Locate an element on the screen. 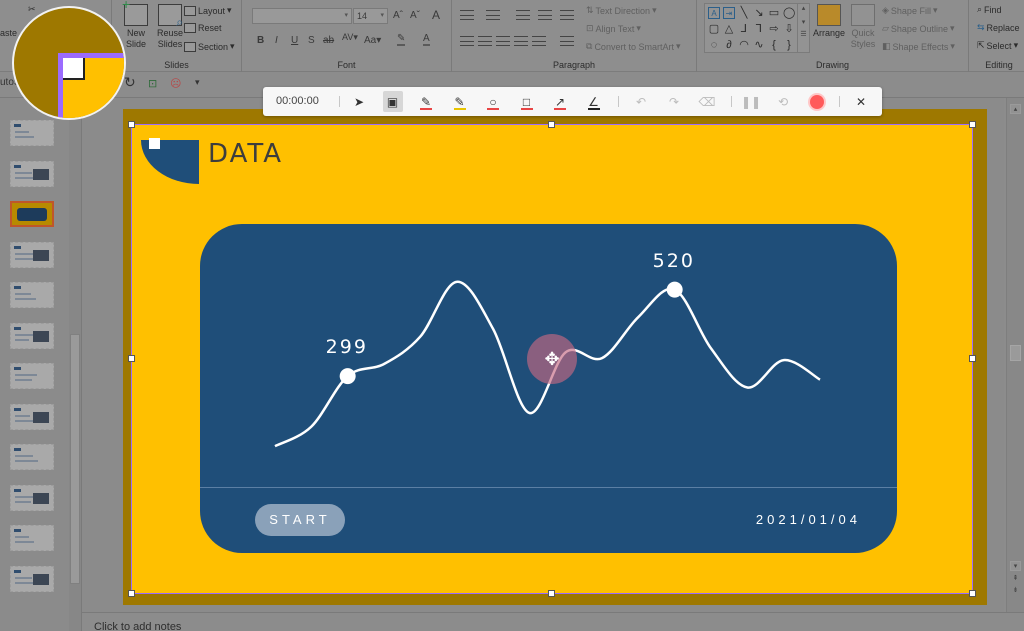 This screenshot has width=1024, height=631. line-tool: ∠ is located at coordinates (594, 101).